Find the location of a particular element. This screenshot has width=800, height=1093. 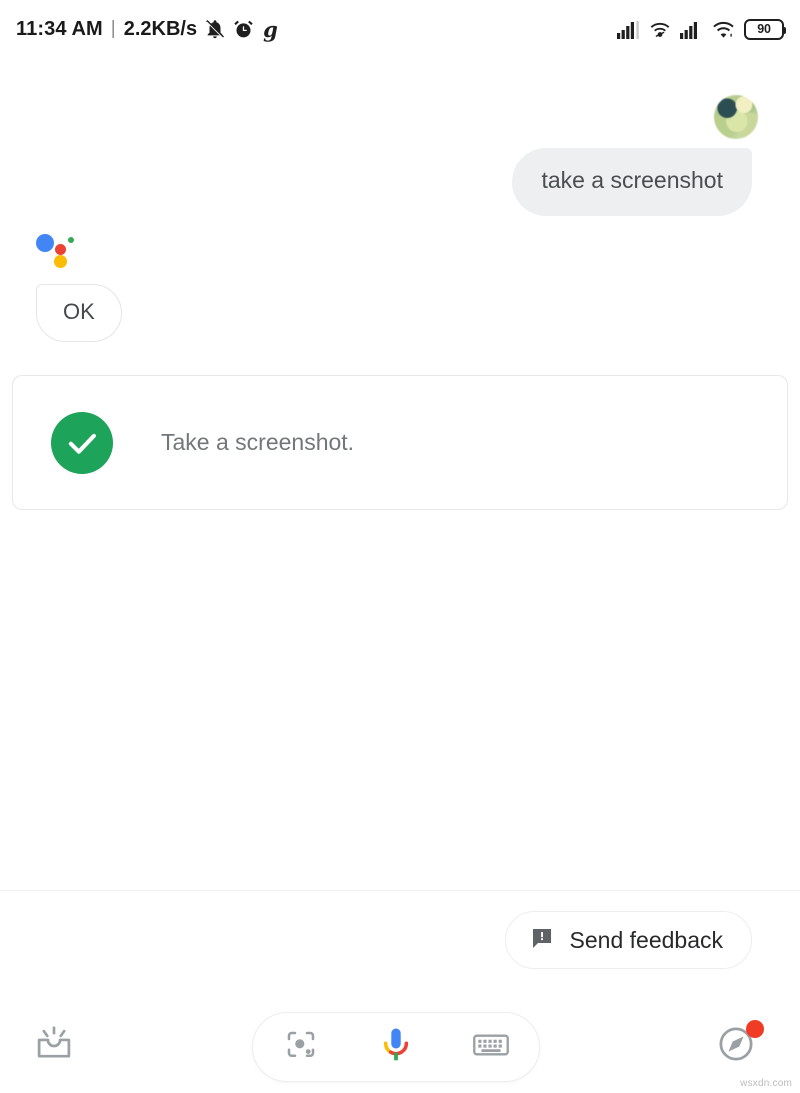

footer-divider is located at coordinates (400, 890).